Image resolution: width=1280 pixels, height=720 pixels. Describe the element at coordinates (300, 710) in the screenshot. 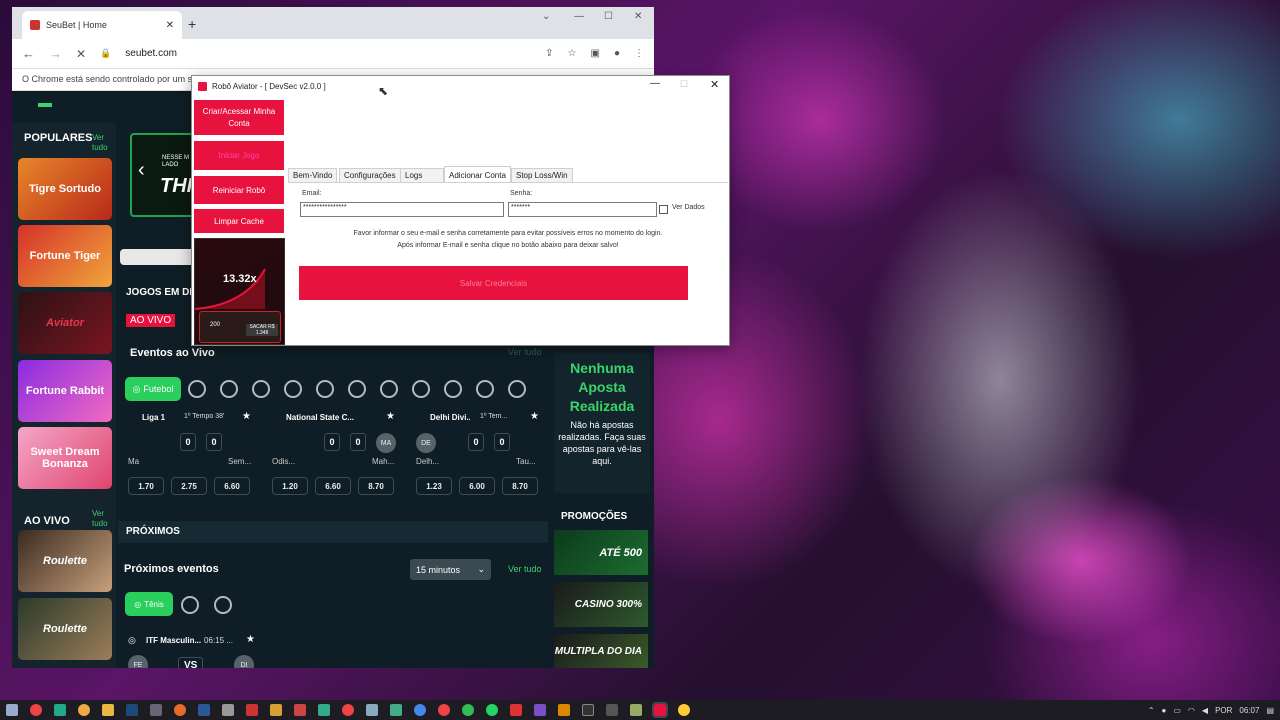

I see `gmail-icon` at that location.